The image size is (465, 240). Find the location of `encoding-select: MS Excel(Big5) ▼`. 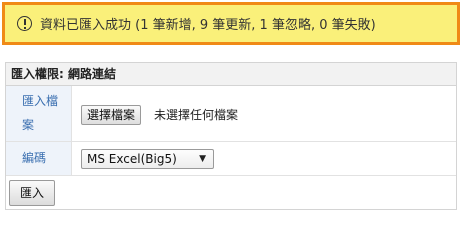

encoding-select: MS Excel(Big5) ▼ is located at coordinates (147, 159).